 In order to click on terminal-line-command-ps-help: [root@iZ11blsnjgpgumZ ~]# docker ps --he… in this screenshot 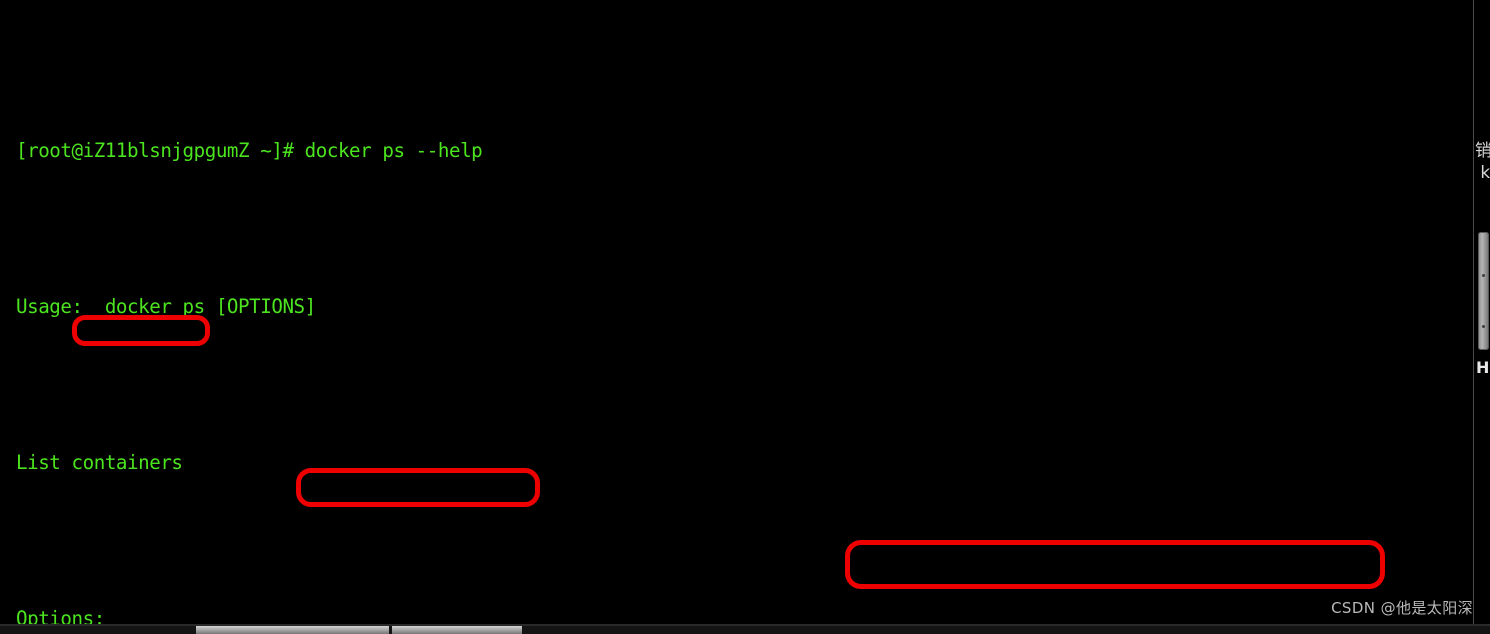, I will do `click(249, 150)`.